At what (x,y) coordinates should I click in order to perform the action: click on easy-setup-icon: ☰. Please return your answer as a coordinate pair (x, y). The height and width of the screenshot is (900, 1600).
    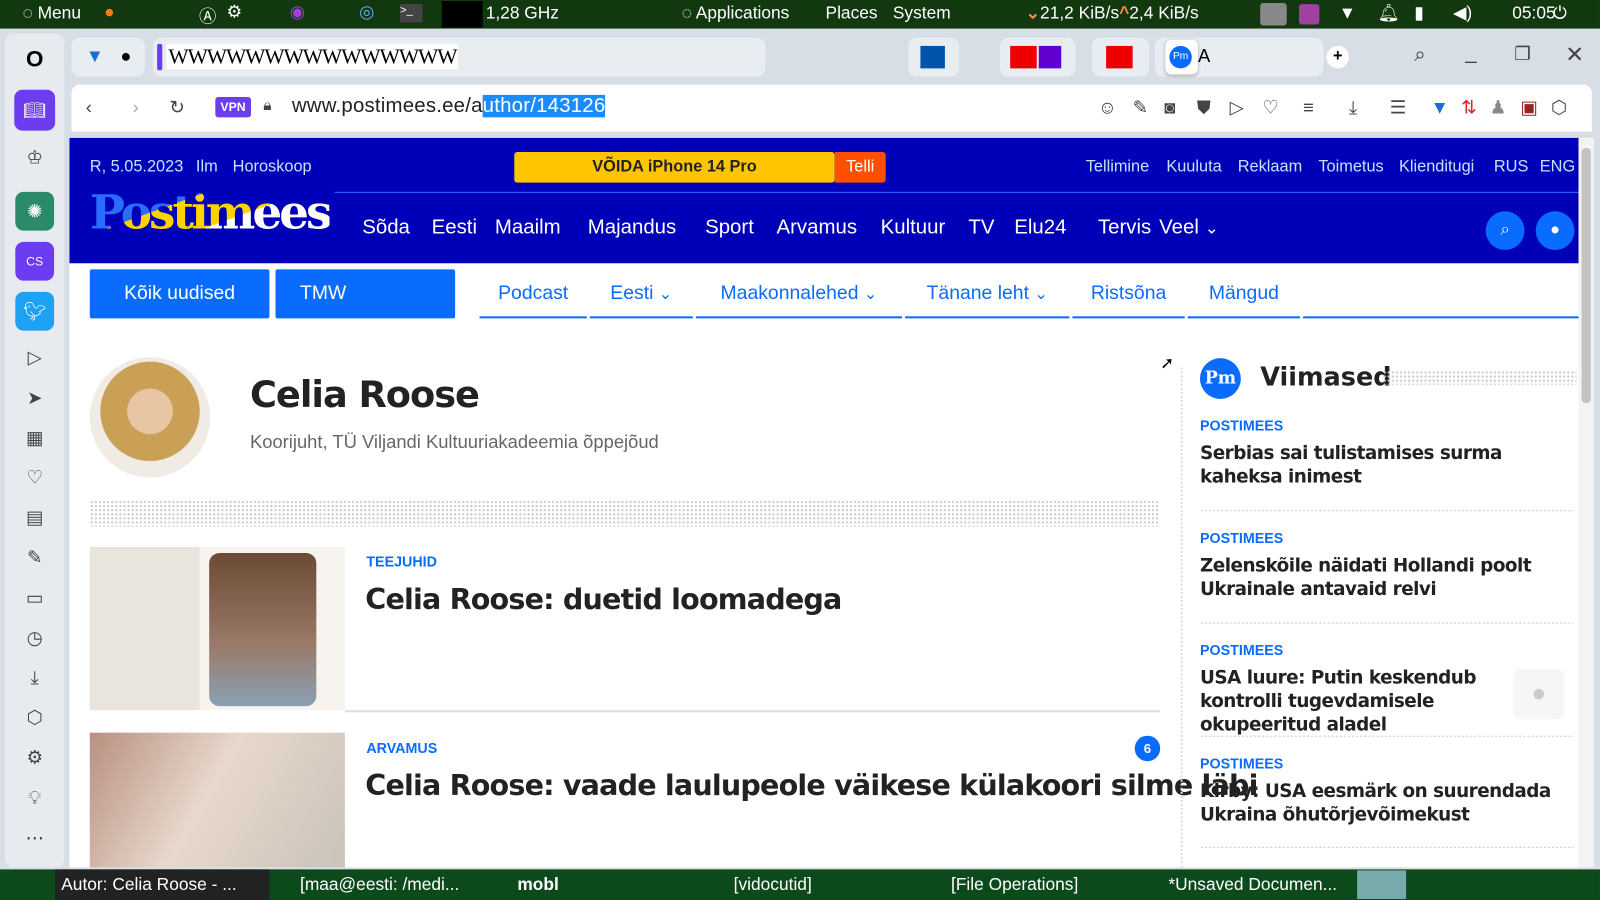
    Looking at the image, I should click on (1398, 107).